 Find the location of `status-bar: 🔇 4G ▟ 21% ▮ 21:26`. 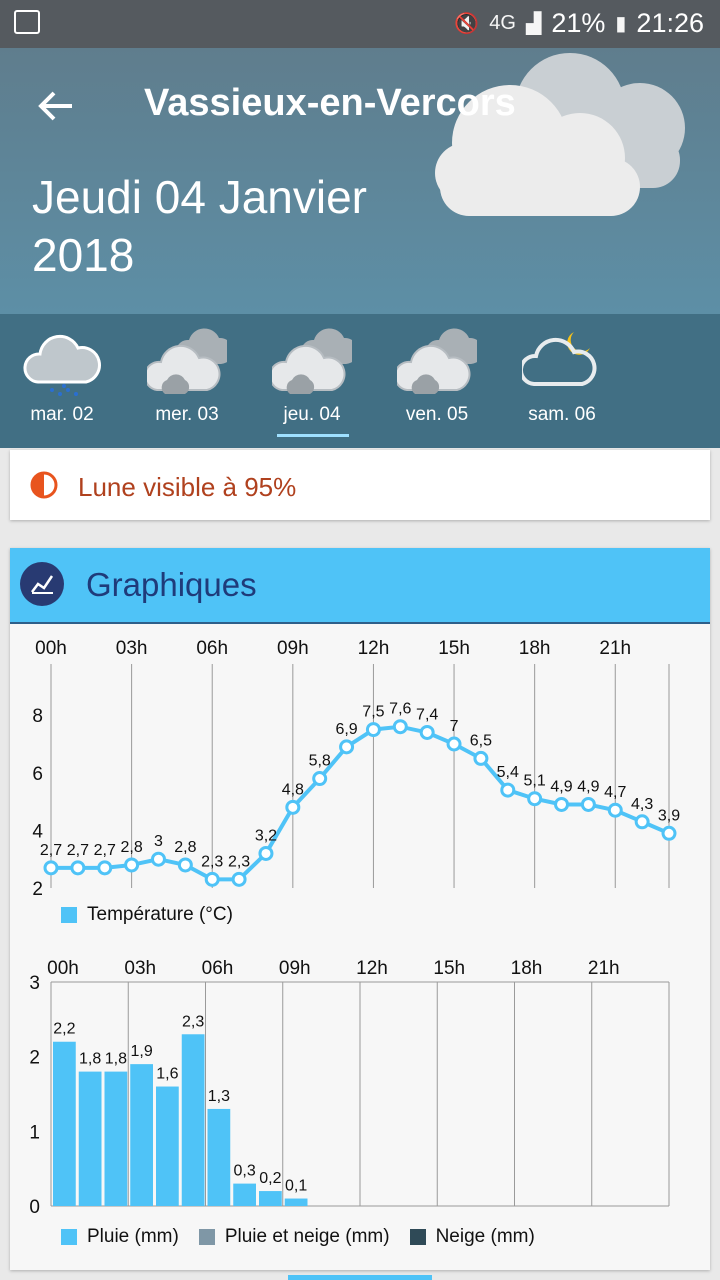

status-bar: 🔇 4G ▟ 21% ▮ 21:26 is located at coordinates (360, 24).